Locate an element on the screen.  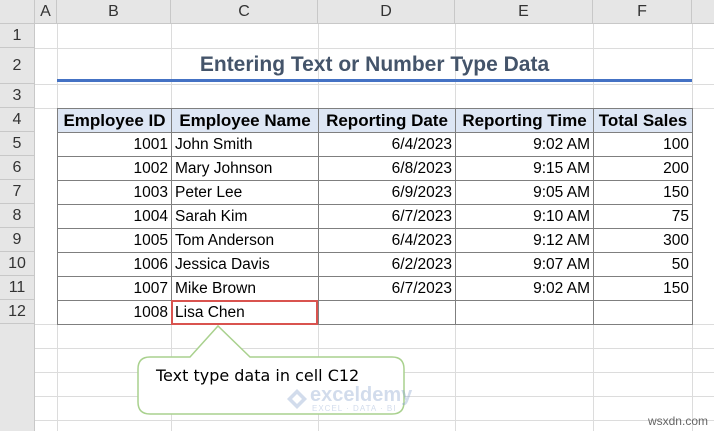
cell-total-sales is located at coordinates (643, 312).